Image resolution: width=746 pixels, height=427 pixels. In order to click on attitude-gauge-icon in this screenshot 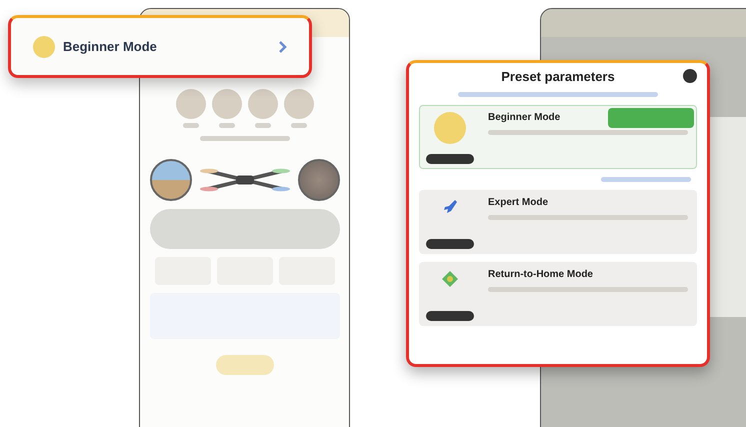, I will do `click(171, 180)`.